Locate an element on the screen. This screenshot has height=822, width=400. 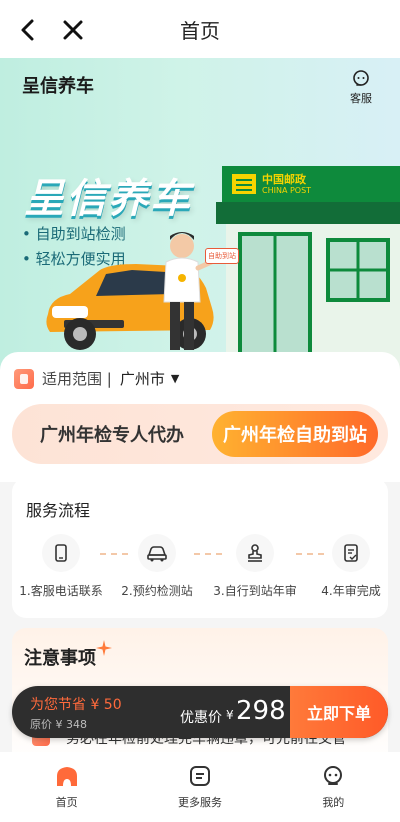
scope-selector: 适用范围 | 广州市 ▼ is located at coordinates (96, 378).